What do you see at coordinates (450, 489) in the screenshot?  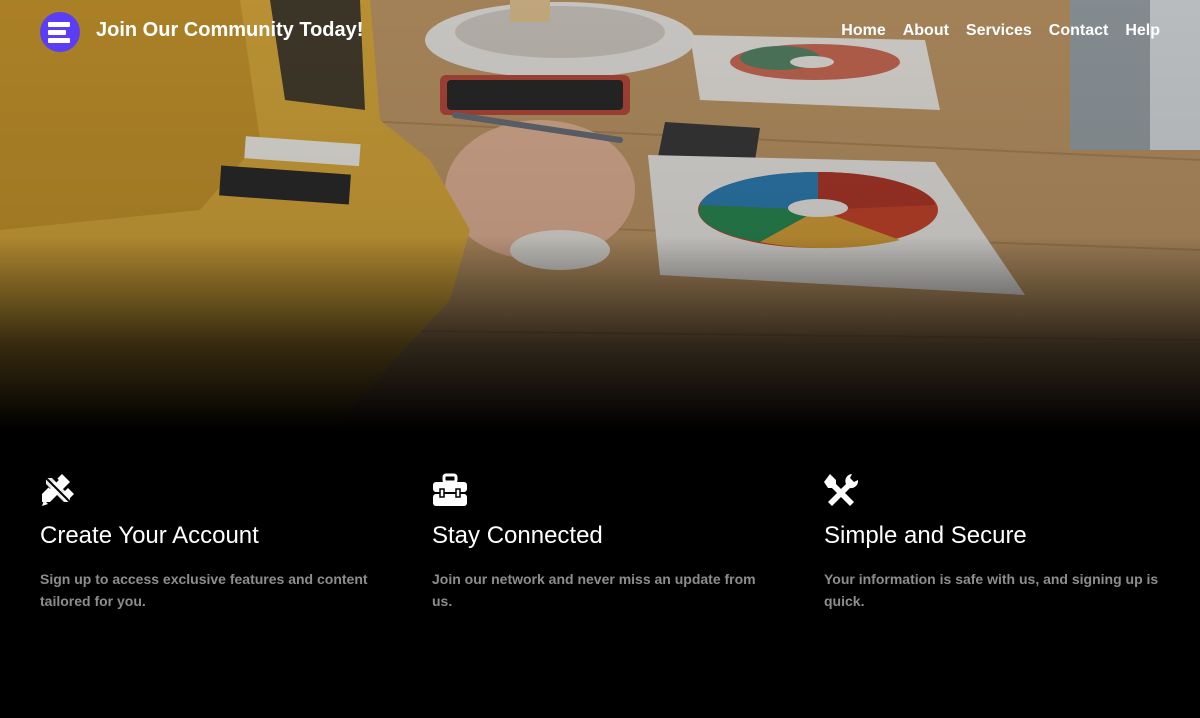 I see `toolbox-icon` at bounding box center [450, 489].